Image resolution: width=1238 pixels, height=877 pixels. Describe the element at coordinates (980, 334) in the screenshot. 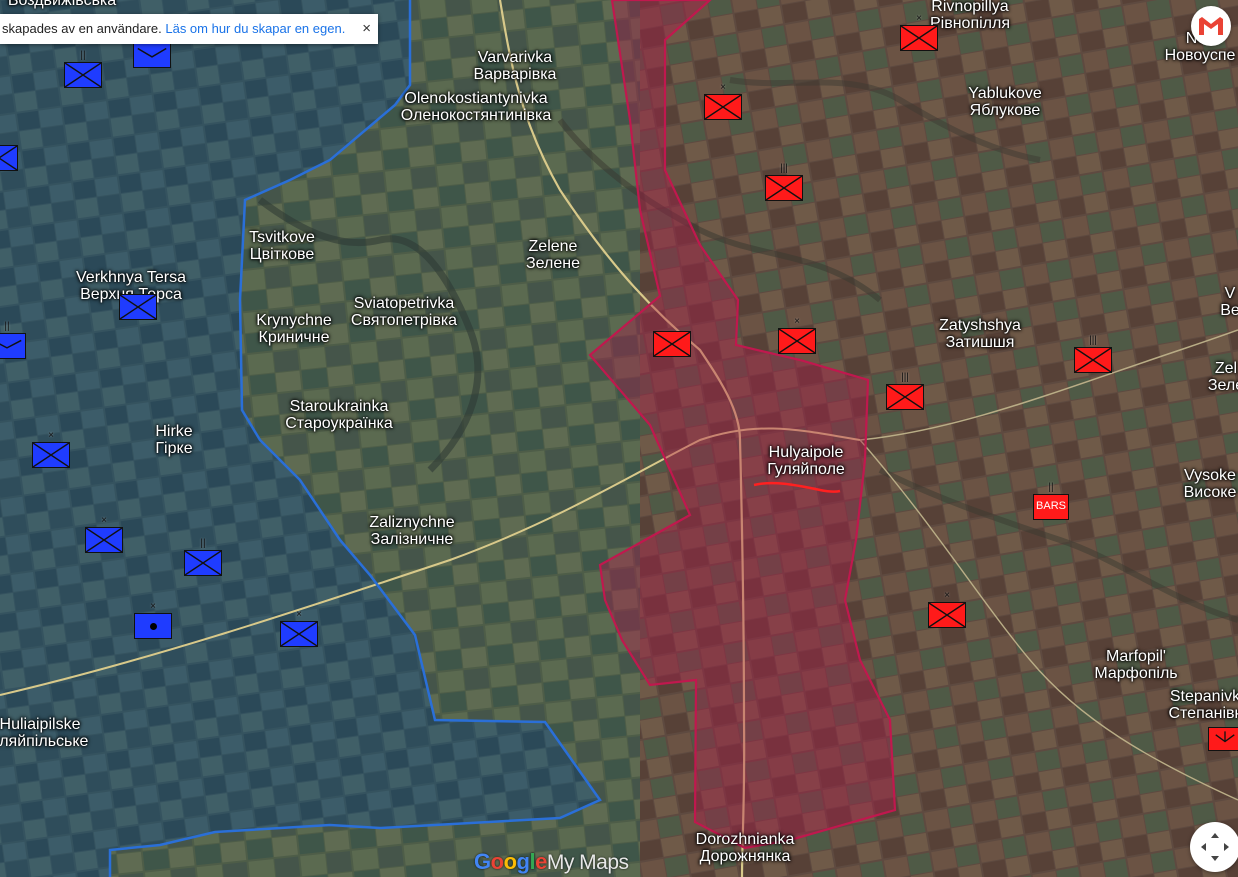

I see `place-zatyshshya: Zatyshshya Затишшя` at that location.